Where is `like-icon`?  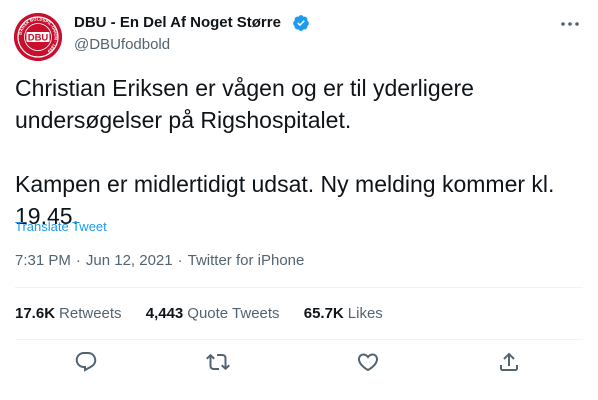
like-icon is located at coordinates (368, 362).